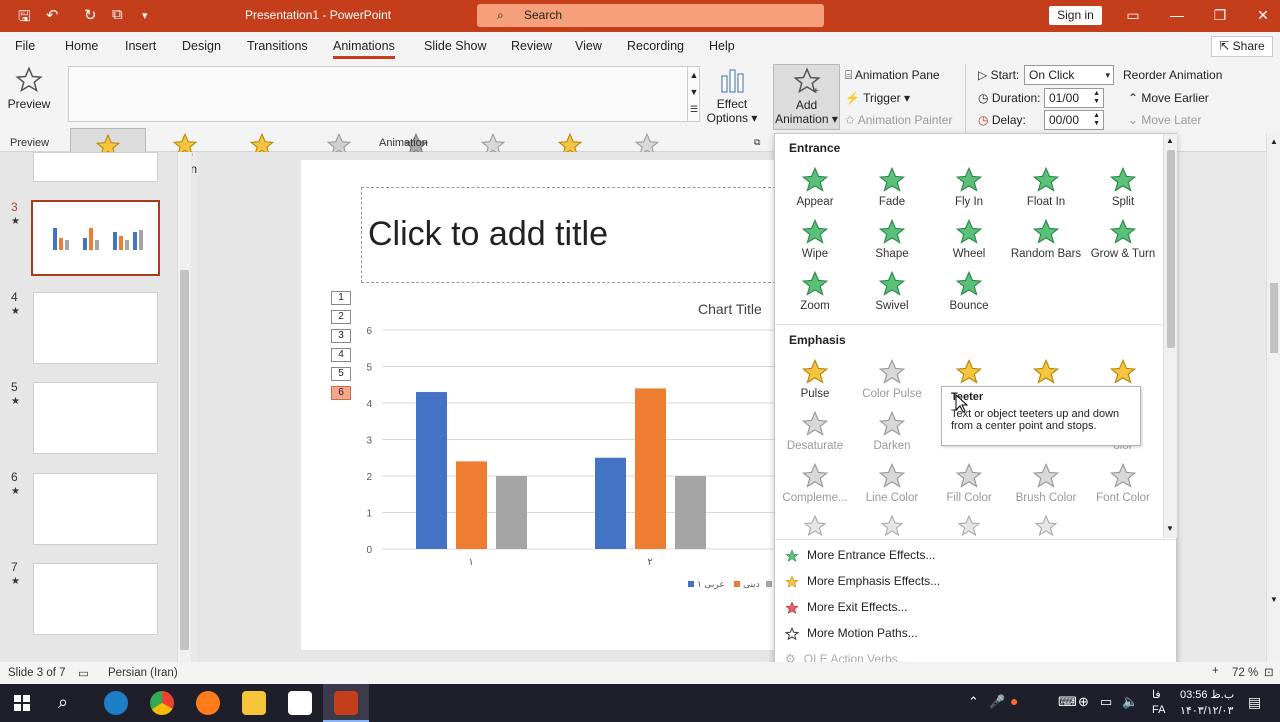 The image size is (1280, 722). Describe the element at coordinates (1123, 239) in the screenshot. I see `entrance-effect: Grow & Turn` at that location.